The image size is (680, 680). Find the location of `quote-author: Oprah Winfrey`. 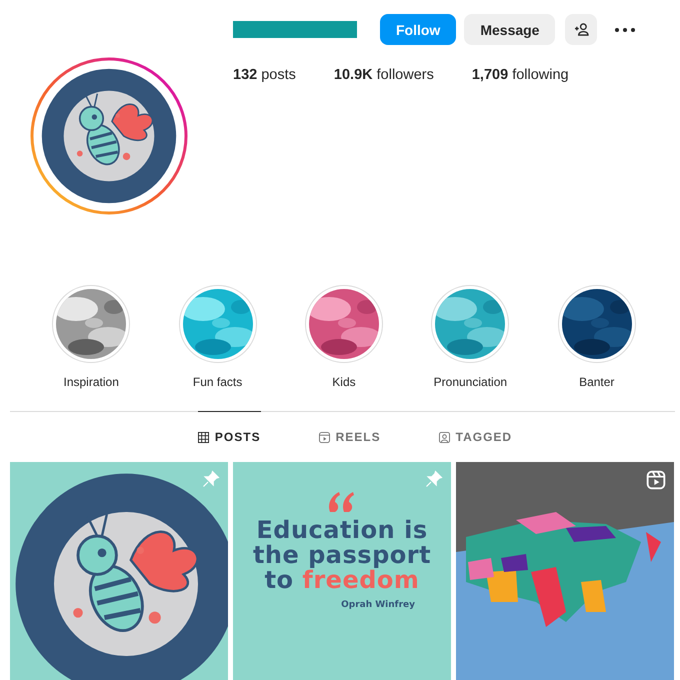

quote-author: Oprah Winfrey is located at coordinates (378, 605).